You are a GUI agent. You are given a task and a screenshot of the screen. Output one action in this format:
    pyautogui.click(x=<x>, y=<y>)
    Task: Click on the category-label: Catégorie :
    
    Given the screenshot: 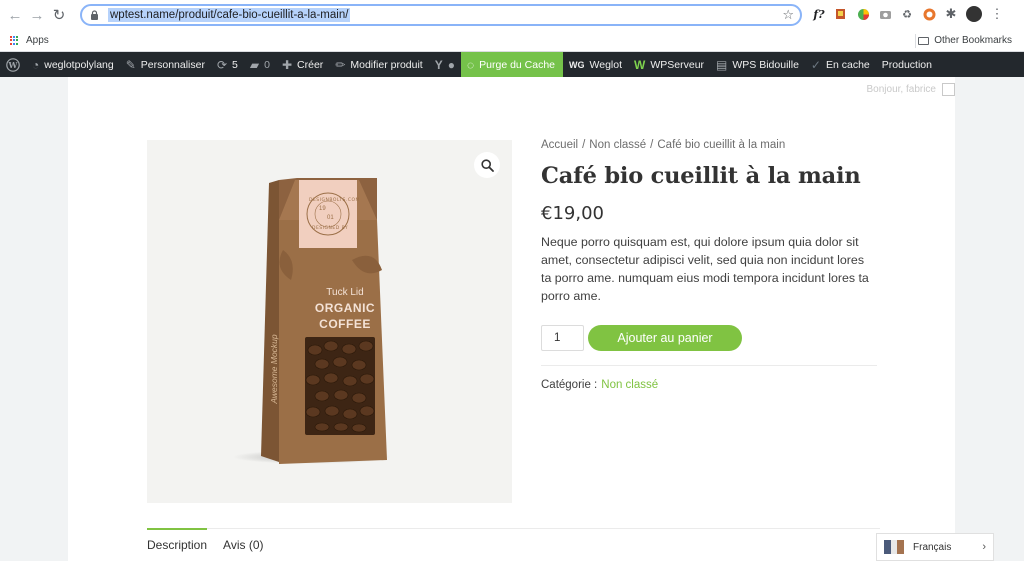 What is the action you would take?
    pyautogui.click(x=569, y=385)
    